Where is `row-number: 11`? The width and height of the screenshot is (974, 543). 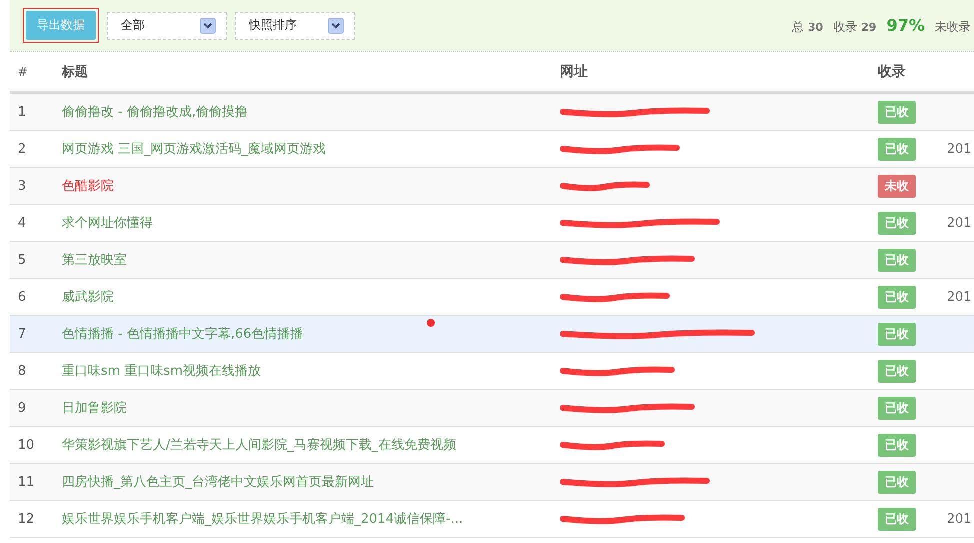
row-number: 11 is located at coordinates (26, 482).